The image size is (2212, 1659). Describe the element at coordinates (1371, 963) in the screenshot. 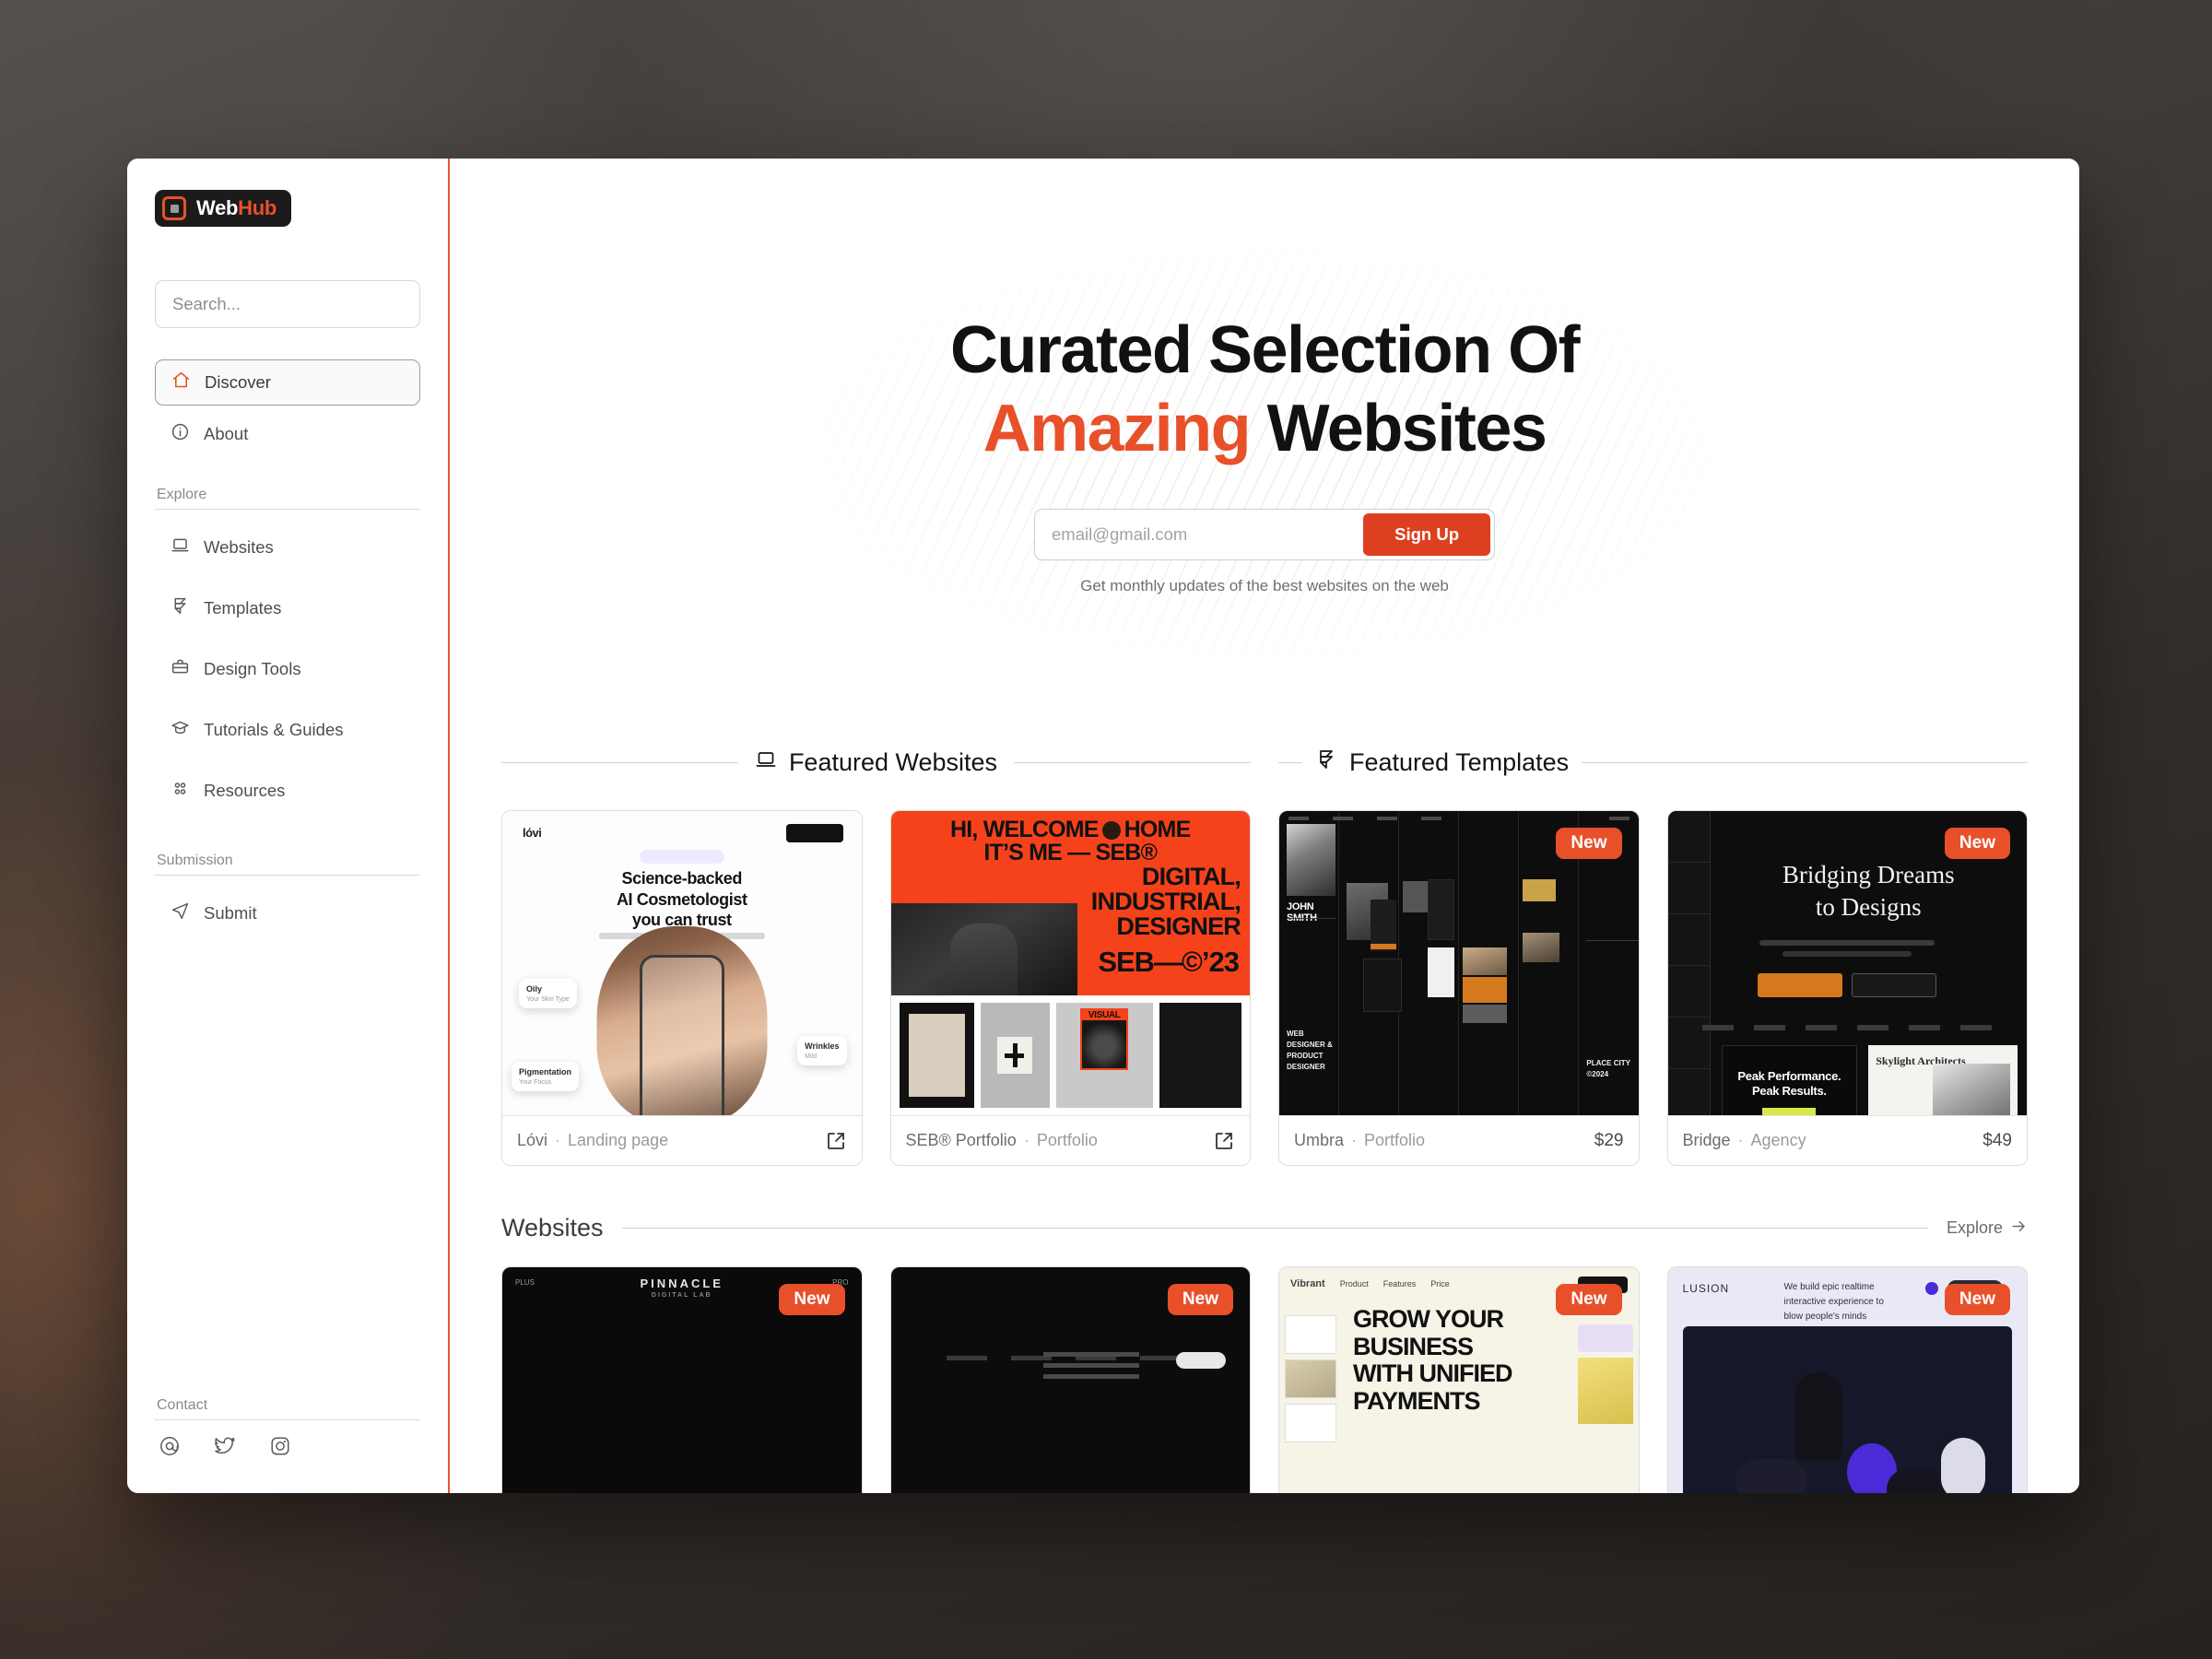

I see `preview-column` at that location.